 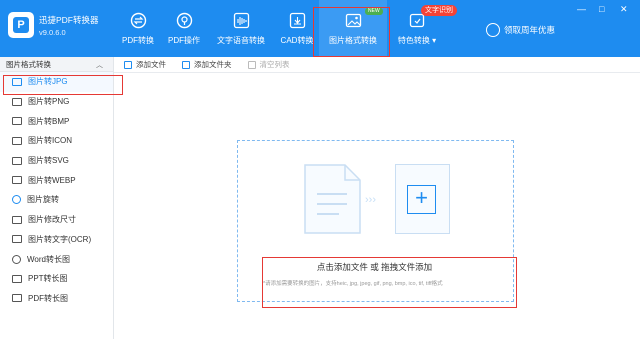 What do you see at coordinates (17, 180) in the screenshot?
I see `image-webp-icon` at bounding box center [17, 180].